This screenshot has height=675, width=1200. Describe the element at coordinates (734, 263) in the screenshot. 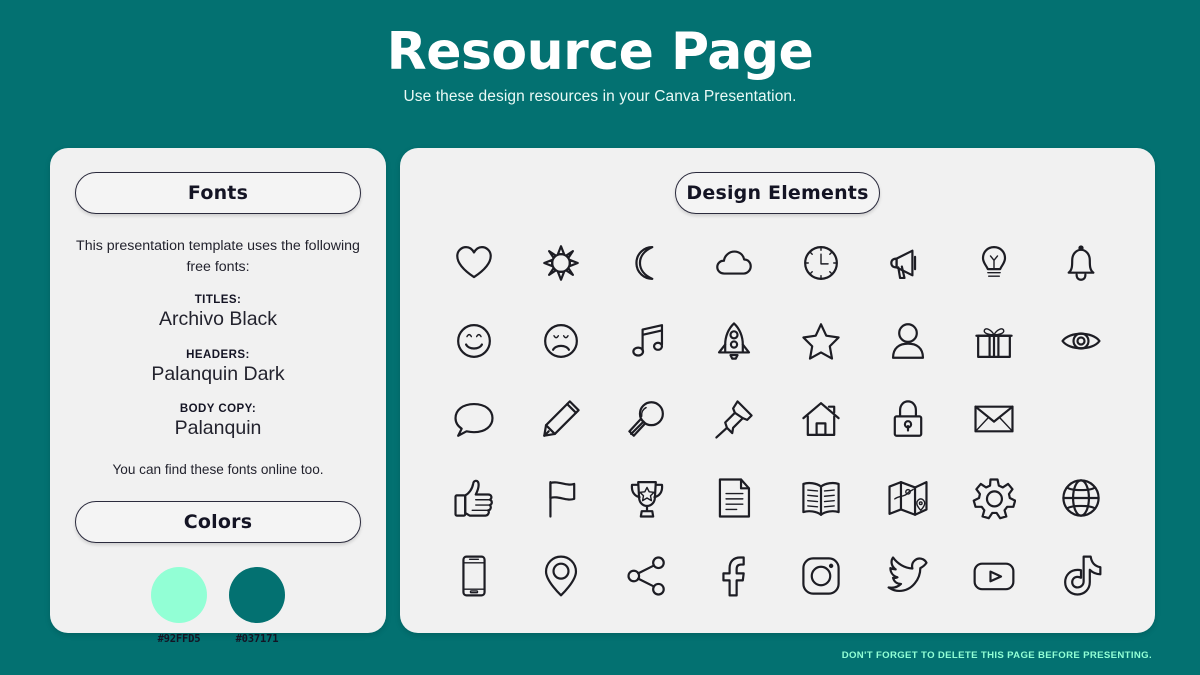

I see `cloud-icon` at that location.